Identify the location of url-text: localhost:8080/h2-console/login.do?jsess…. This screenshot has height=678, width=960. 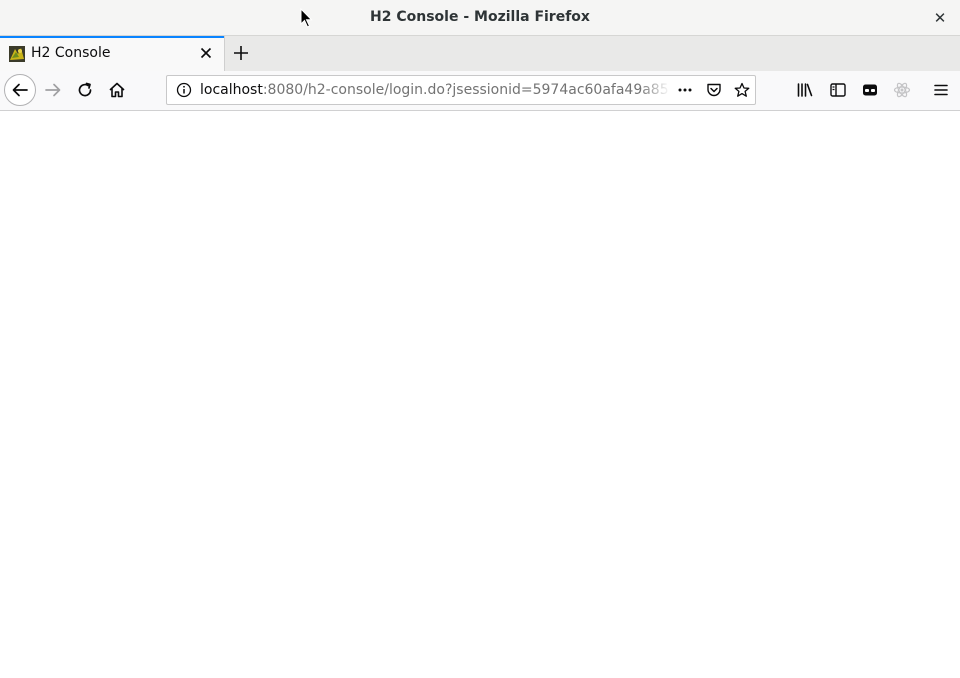
(435, 90).